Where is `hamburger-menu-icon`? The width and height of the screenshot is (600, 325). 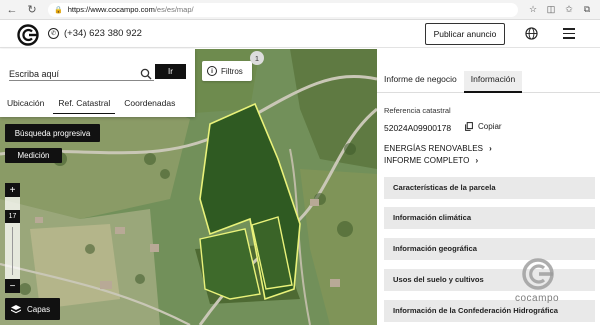 hamburger-menu-icon is located at coordinates (569, 35).